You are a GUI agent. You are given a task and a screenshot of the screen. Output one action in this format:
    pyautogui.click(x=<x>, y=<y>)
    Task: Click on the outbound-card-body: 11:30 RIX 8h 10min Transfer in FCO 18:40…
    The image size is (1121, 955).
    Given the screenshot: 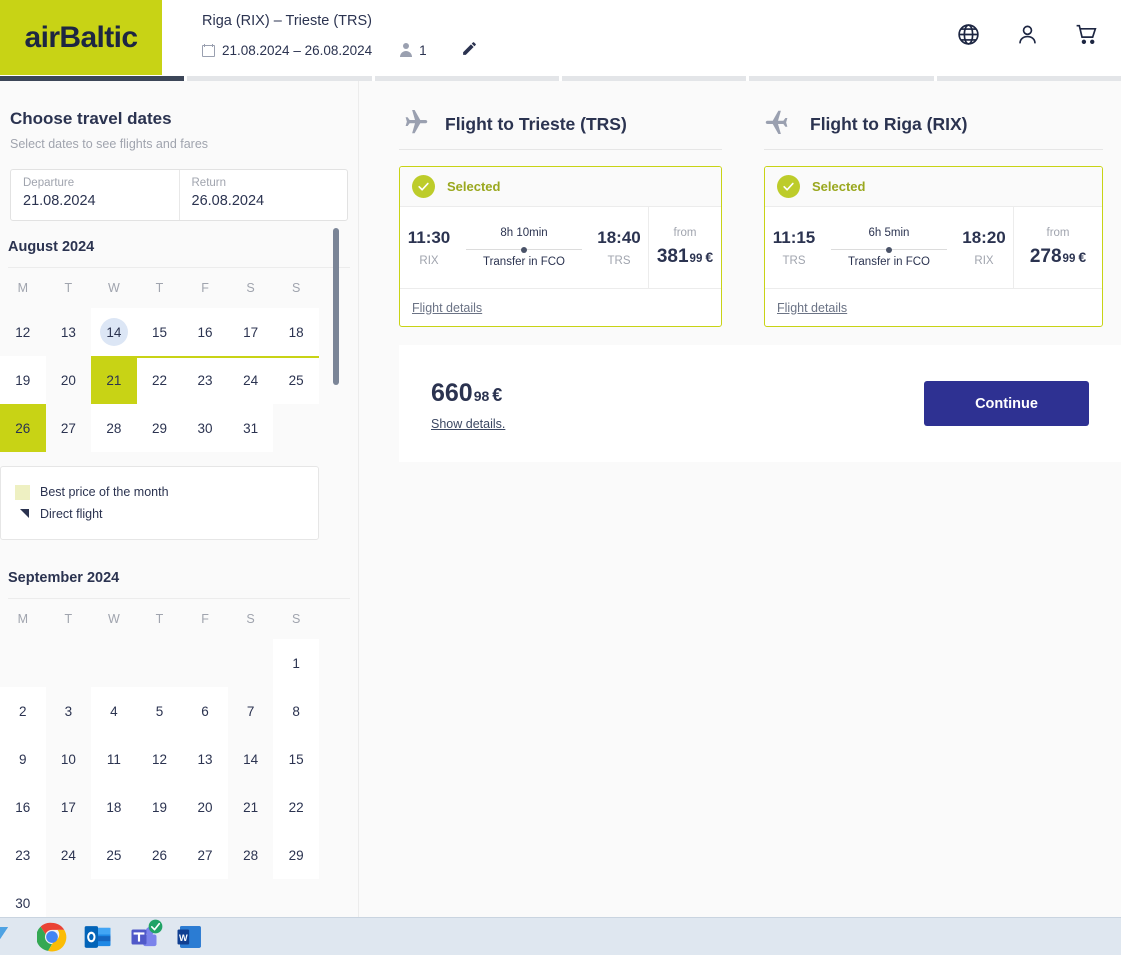 What is the action you would take?
    pyautogui.click(x=560, y=247)
    